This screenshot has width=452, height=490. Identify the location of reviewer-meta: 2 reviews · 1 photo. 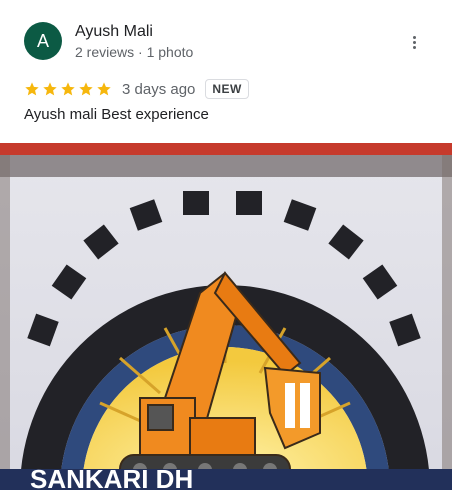
(134, 52).